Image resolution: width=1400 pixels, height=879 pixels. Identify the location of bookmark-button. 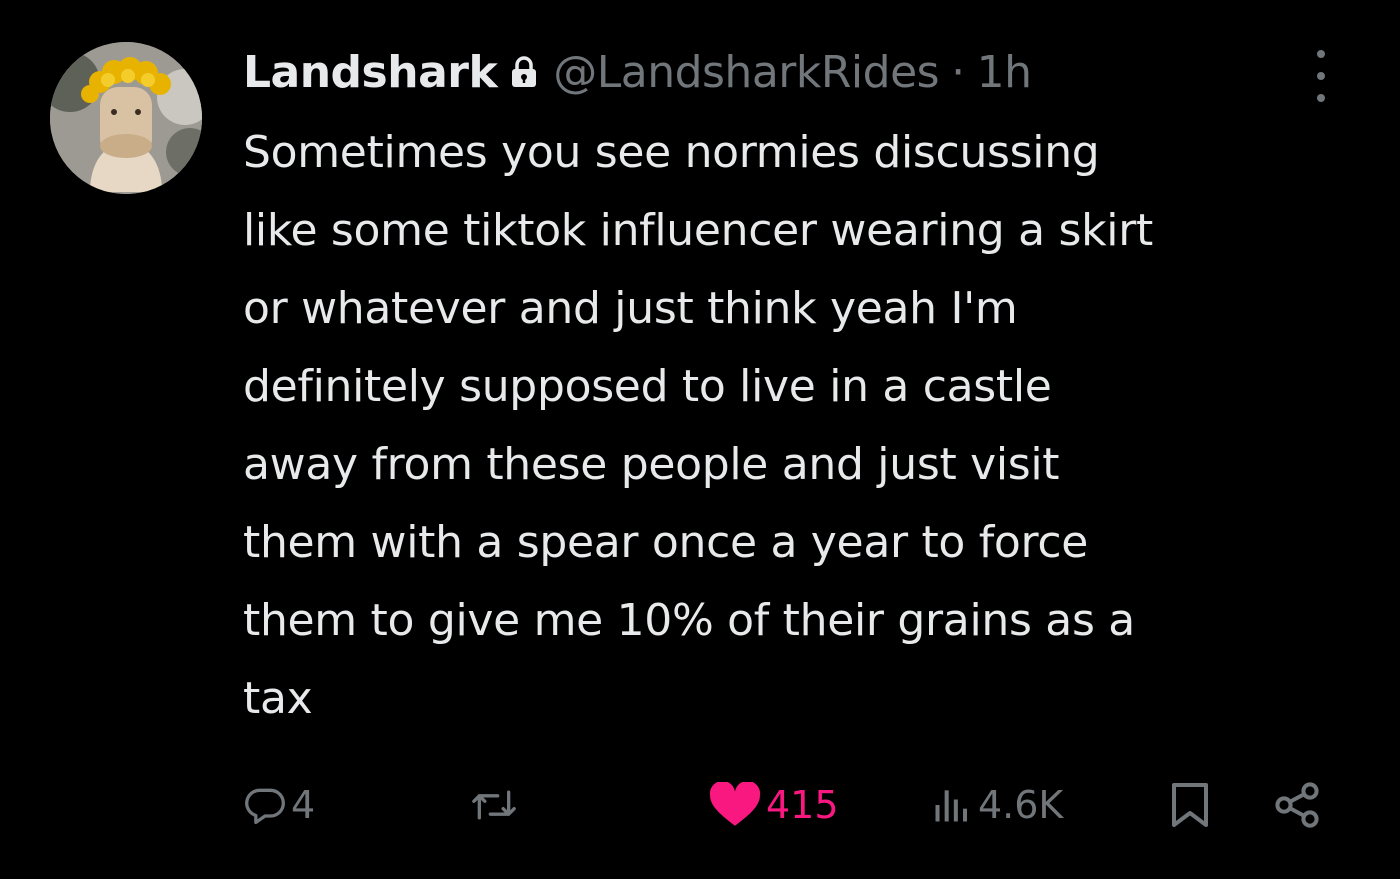
(1190, 805).